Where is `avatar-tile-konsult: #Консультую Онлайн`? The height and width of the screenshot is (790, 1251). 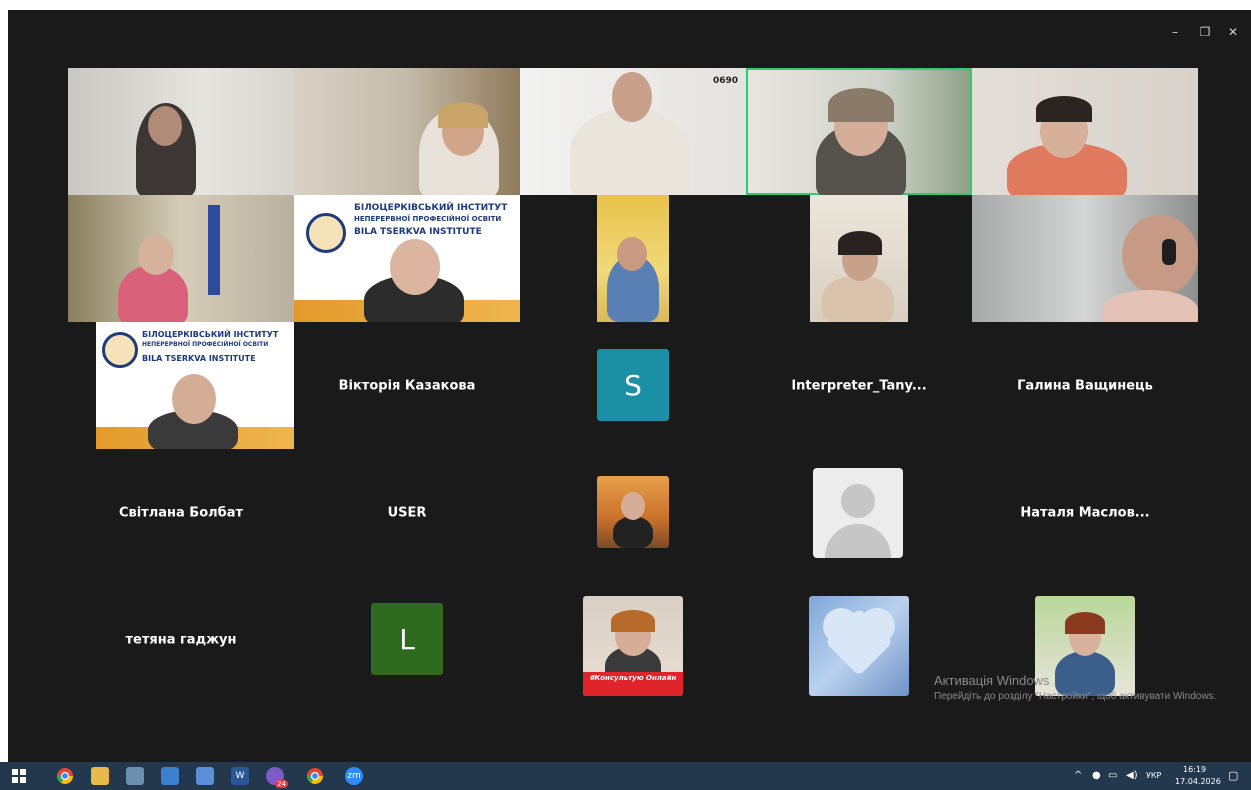 avatar-tile-konsult: #Консультую Онлайн is located at coordinates (633, 639).